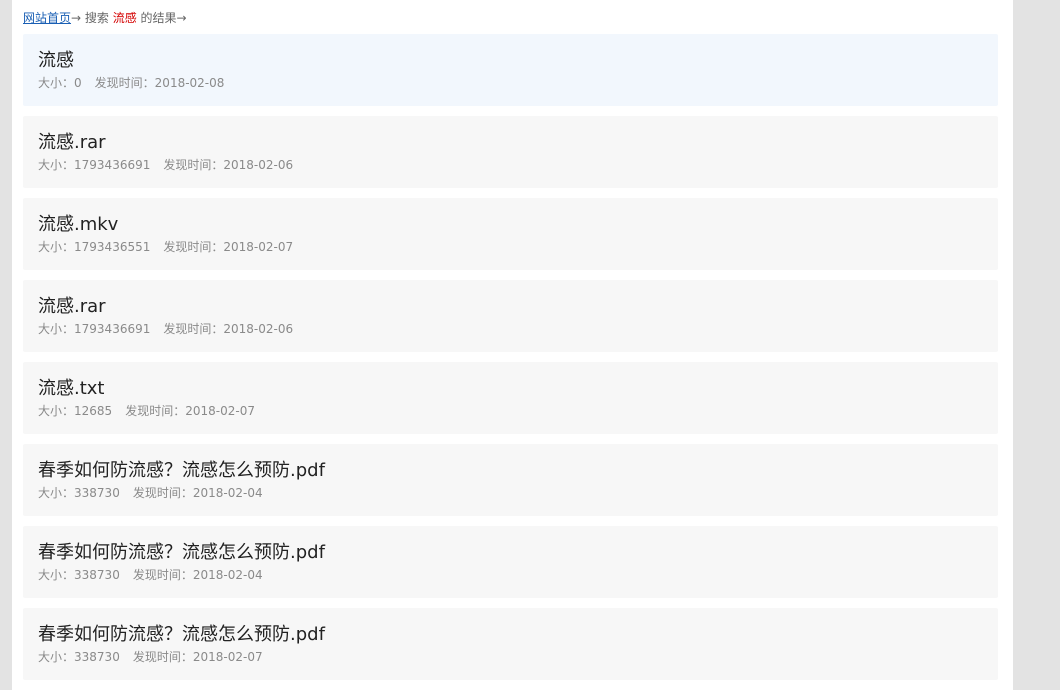 This screenshot has width=1060, height=690. I want to click on breadcrumb-suffix: 的结果→, so click(161, 18).